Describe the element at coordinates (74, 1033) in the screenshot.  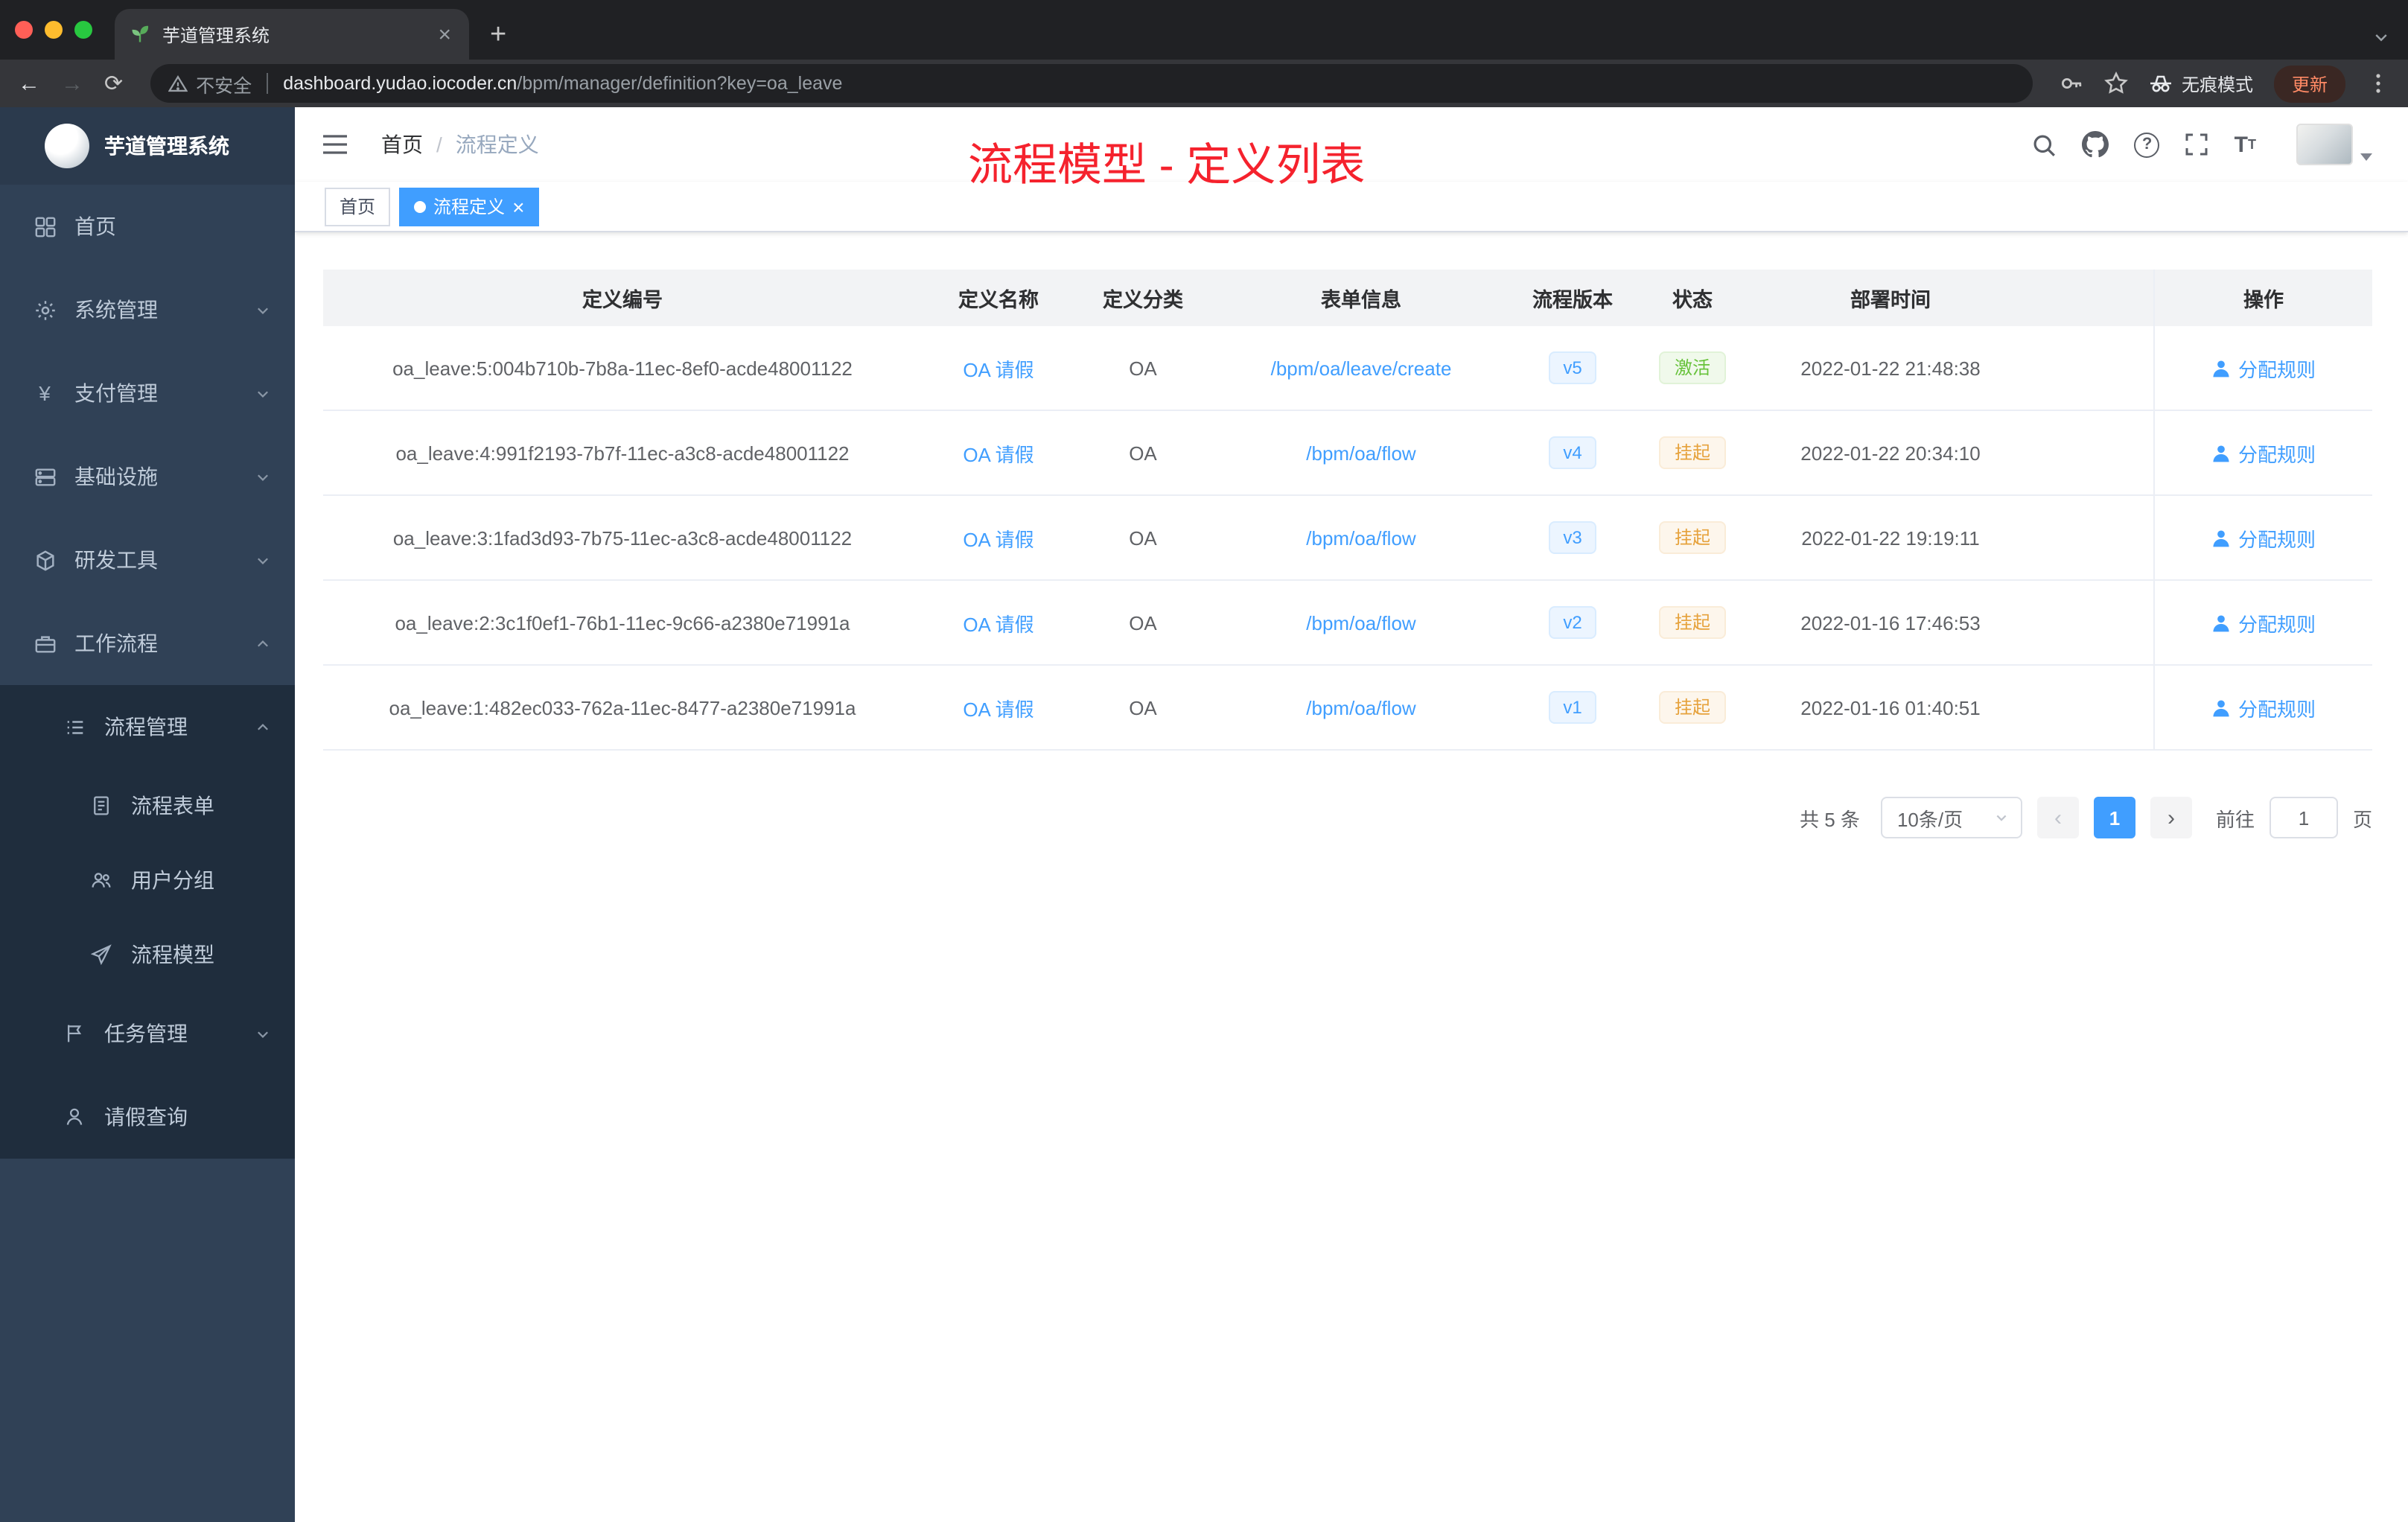
I see `flag-icon` at that location.